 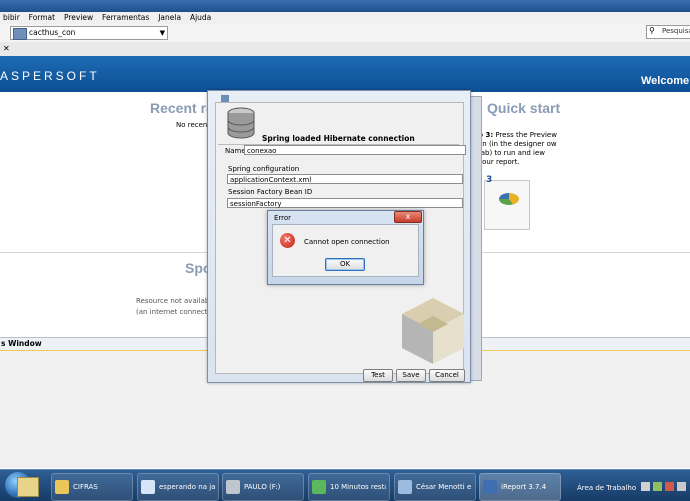 What do you see at coordinates (148, 487) in the screenshot?
I see `search-icon` at bounding box center [148, 487].